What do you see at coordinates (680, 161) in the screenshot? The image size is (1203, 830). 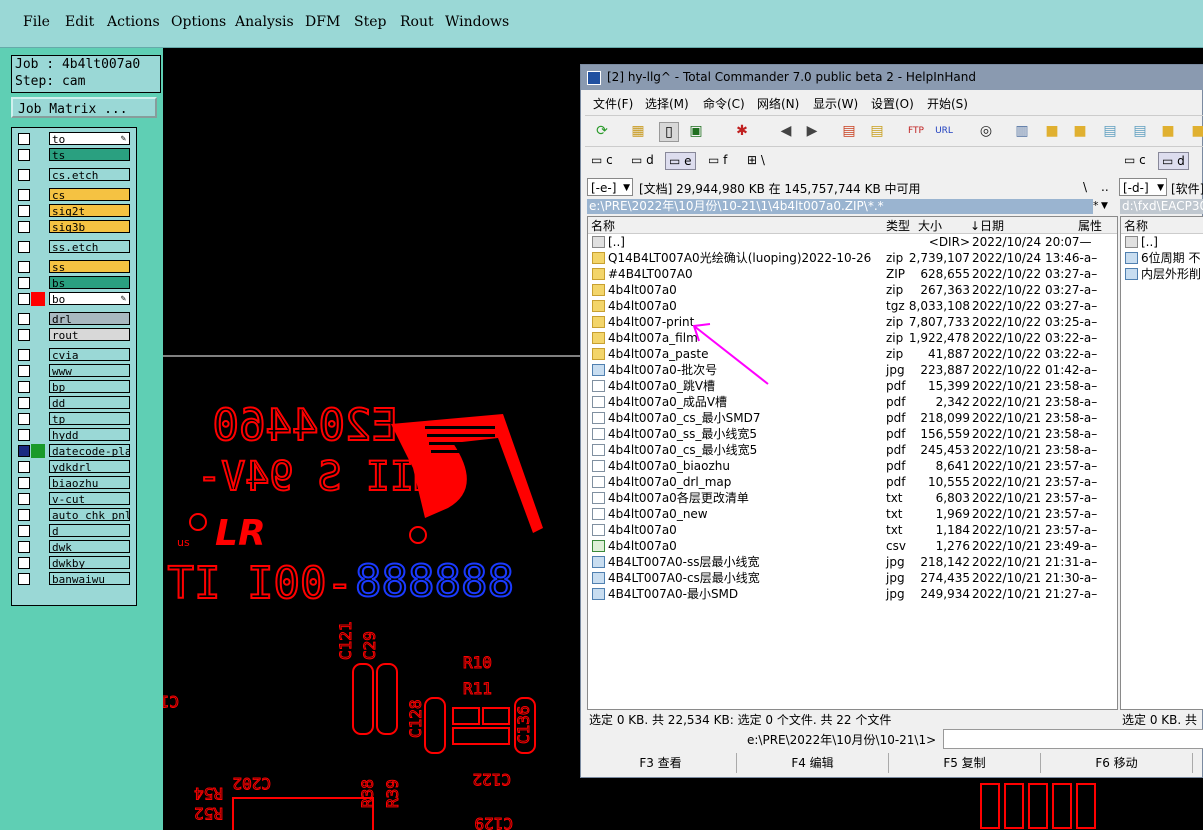 I see `drive-e-button: ▭ e` at bounding box center [680, 161].